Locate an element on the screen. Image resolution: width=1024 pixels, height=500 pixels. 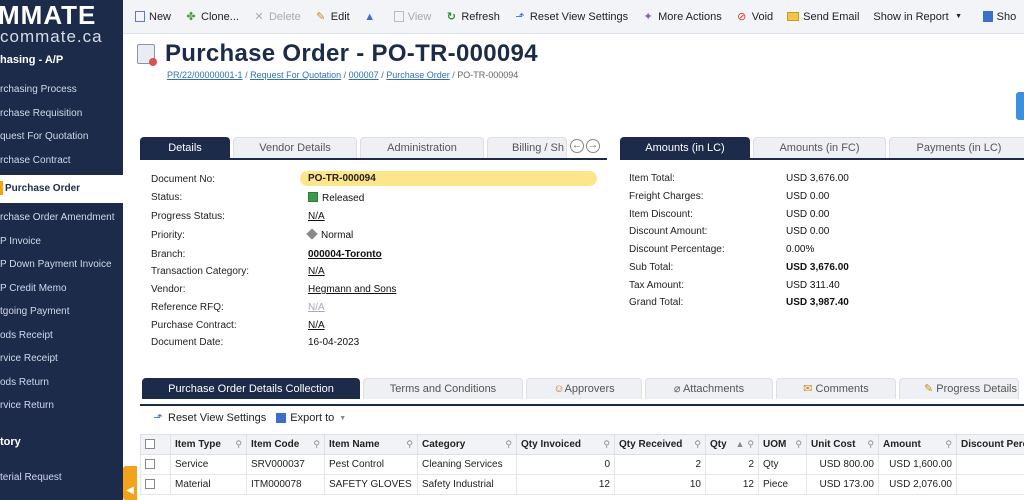
void-button: ⊘ Void is located at coordinates (754, 17).